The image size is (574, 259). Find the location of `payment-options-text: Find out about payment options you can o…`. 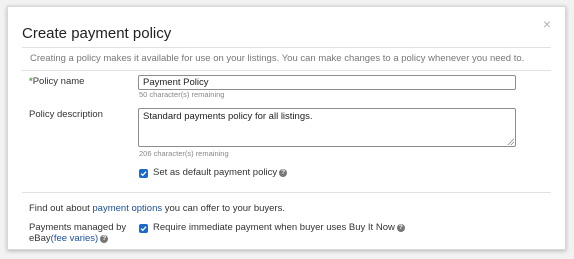

payment-options-text: Find out about payment options you can o… is located at coordinates (157, 208).